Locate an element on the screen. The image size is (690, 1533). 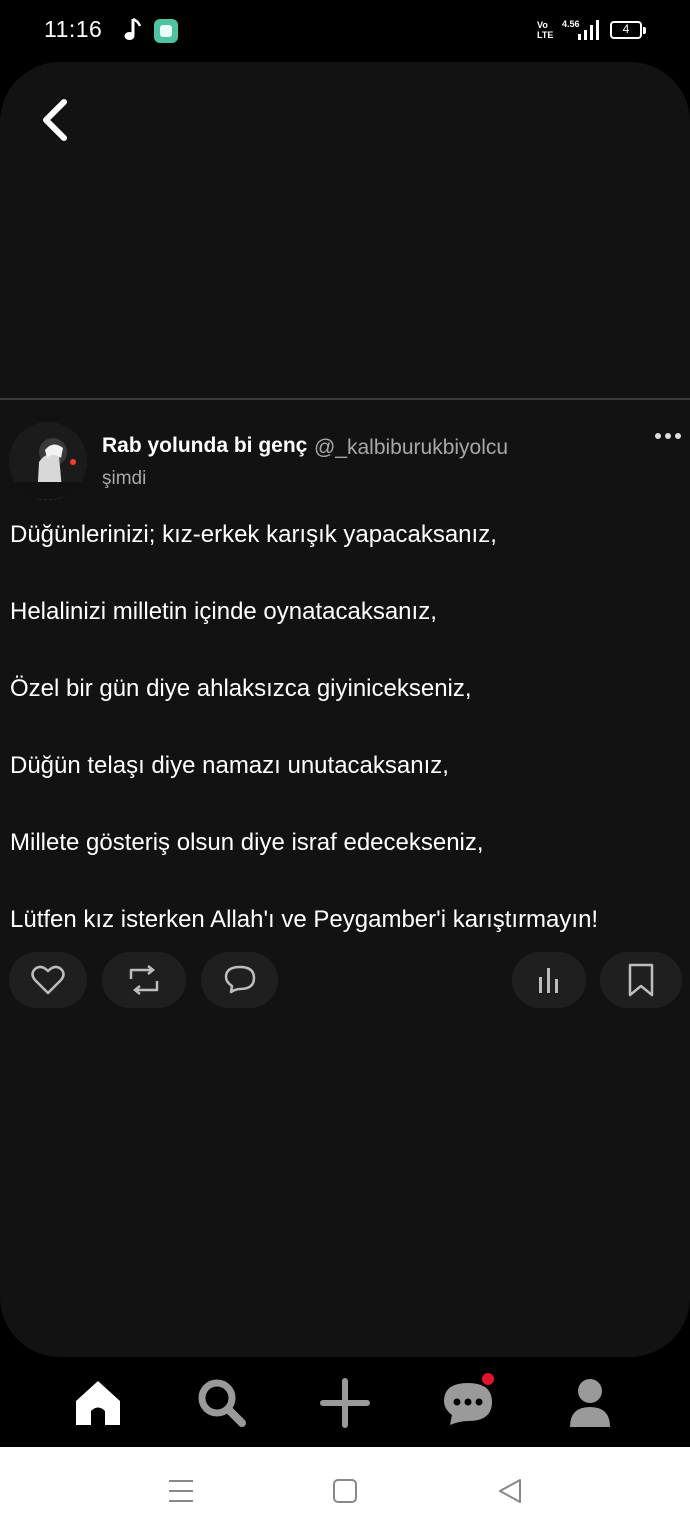
plus-icon is located at coordinates (345, 1403).